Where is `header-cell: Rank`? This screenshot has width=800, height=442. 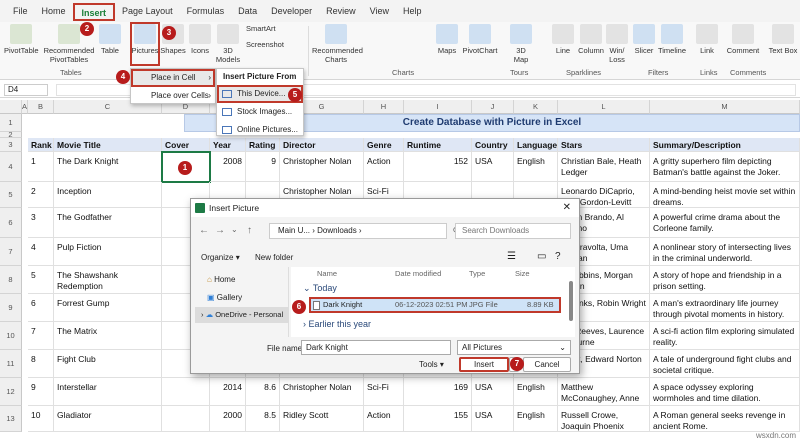
header-cell: Rank is located at coordinates (41, 145).